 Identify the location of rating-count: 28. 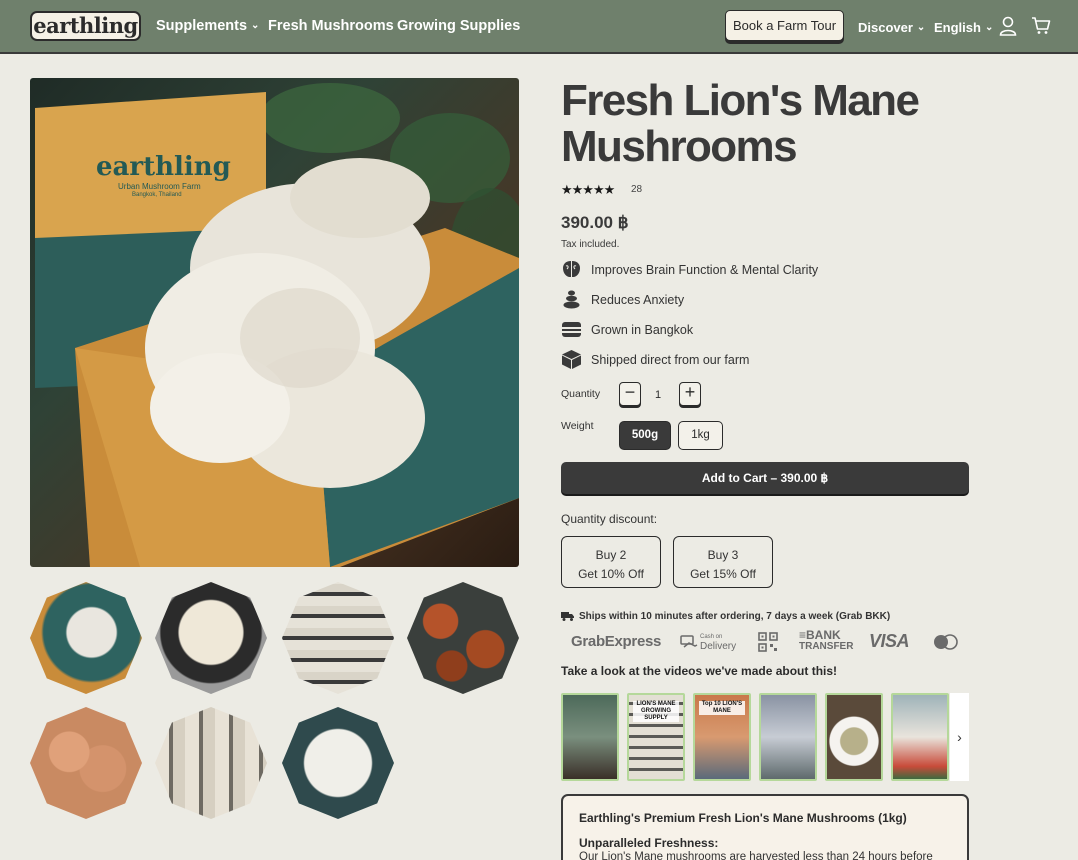
(636, 189).